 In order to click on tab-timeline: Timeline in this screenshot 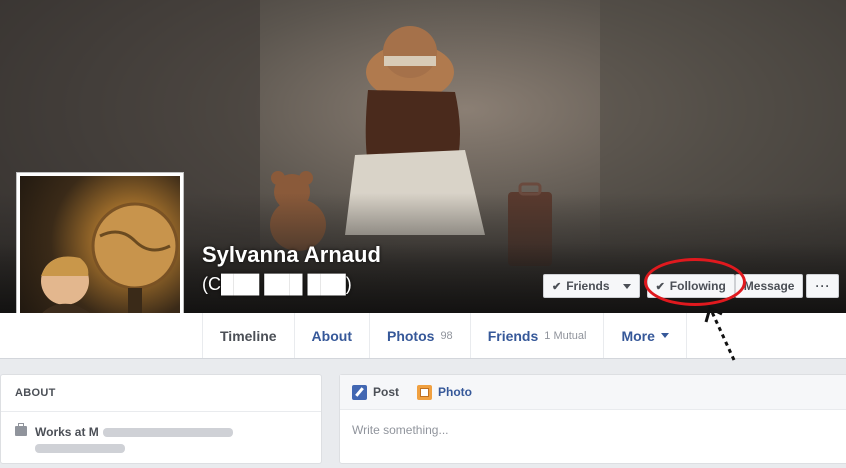, I will do `click(248, 335)`.